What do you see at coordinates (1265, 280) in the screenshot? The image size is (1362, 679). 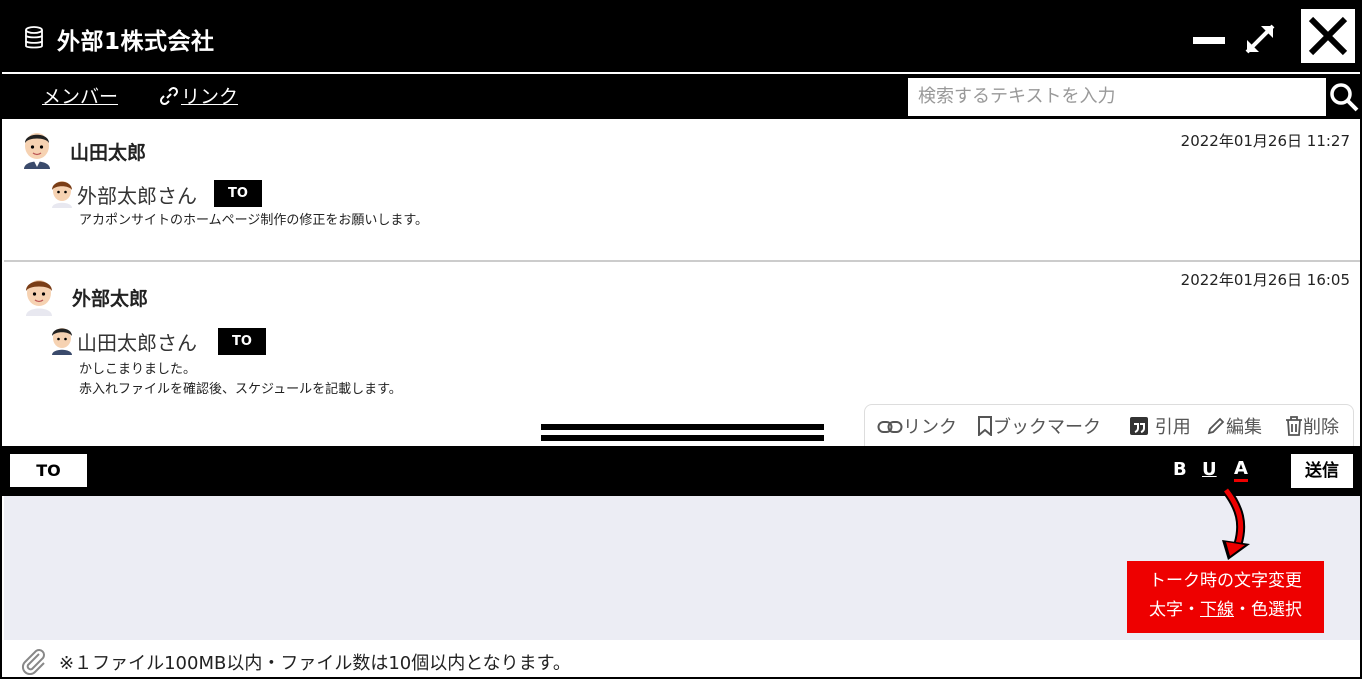 I see `message-timestamp: 2022年01月26日 16:05` at bounding box center [1265, 280].